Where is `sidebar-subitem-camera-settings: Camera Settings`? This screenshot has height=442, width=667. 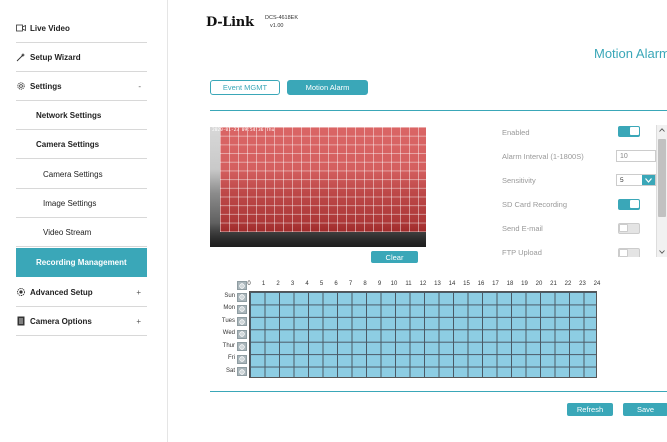 sidebar-subitem-camera-settings: Camera Settings is located at coordinates (81, 174).